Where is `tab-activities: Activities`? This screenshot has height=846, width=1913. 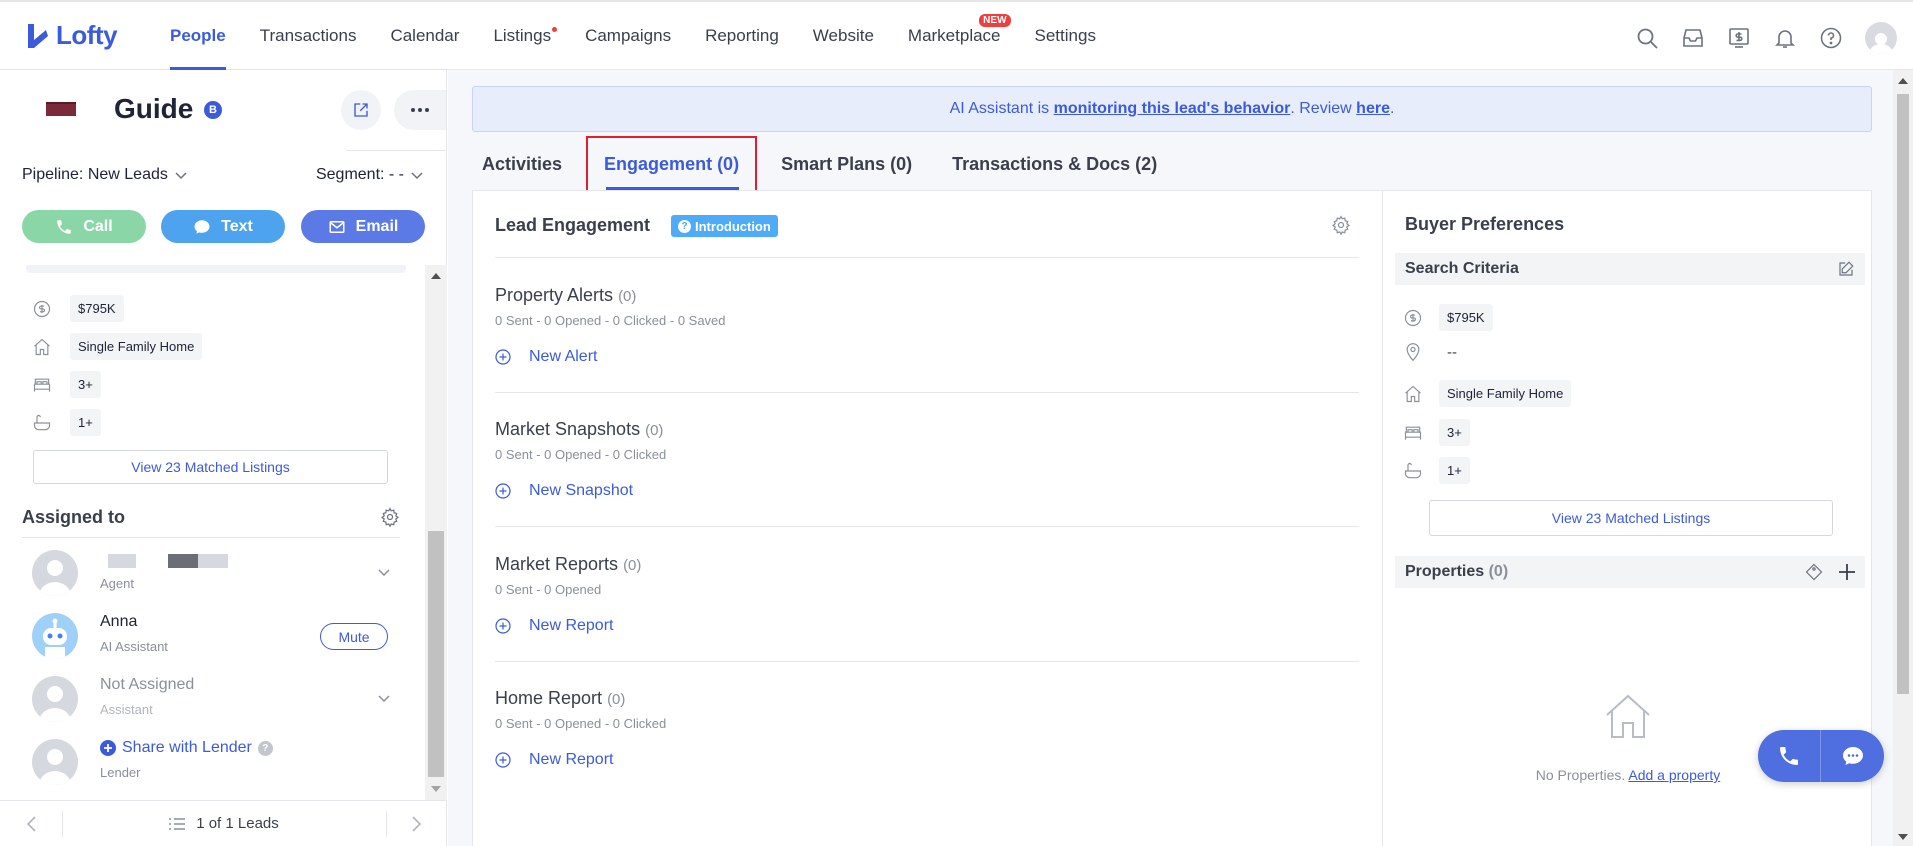 tab-activities: Activities is located at coordinates (525, 164).